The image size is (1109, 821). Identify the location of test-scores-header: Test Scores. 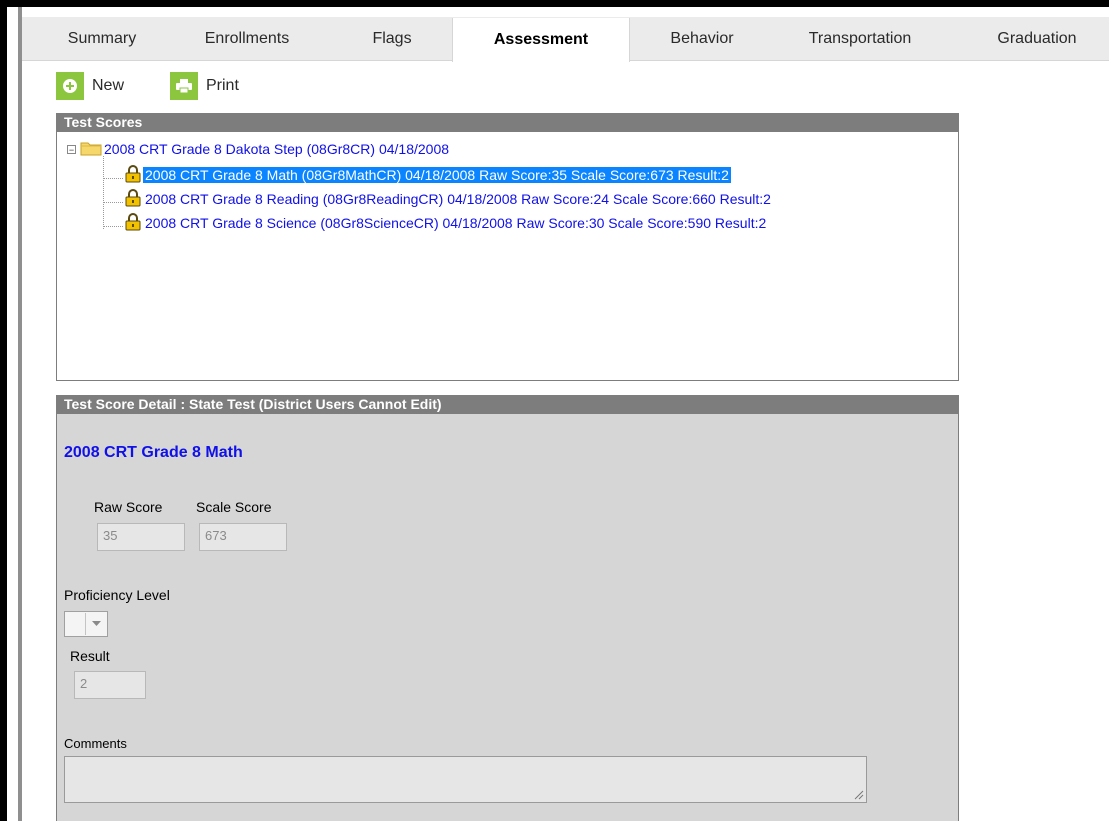
(507, 122).